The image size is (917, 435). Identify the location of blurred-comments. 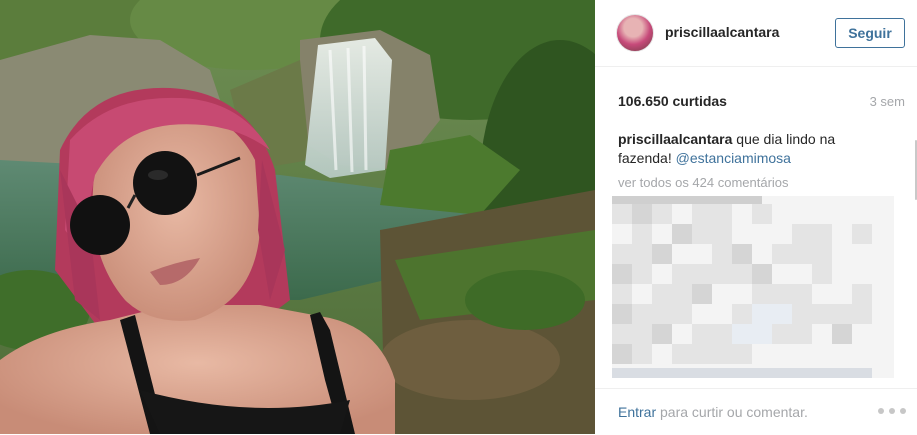
(753, 287).